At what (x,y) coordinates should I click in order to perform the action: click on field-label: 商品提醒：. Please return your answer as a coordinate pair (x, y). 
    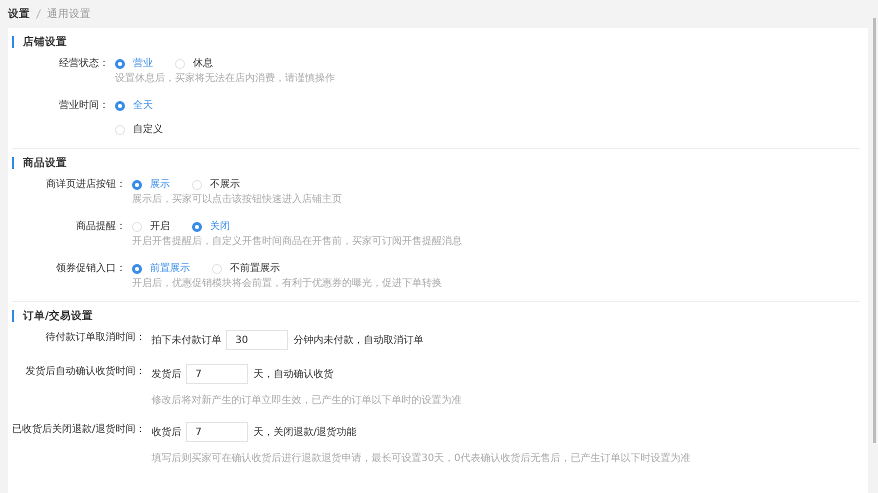
    Looking at the image, I should click on (101, 227).